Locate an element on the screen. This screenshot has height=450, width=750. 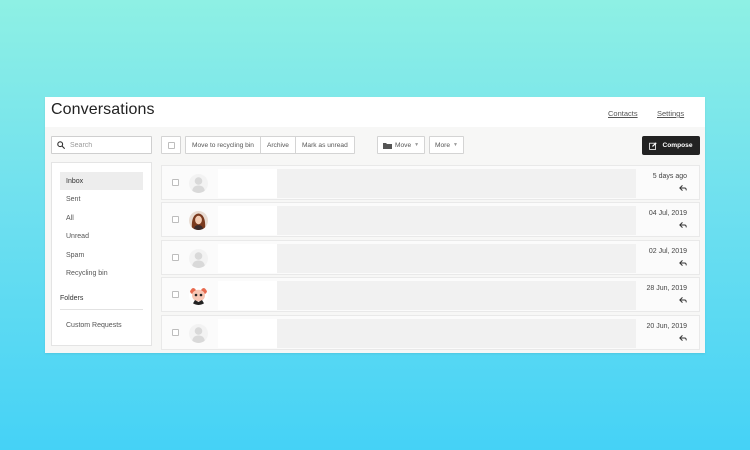
sidebar-item-inbox: Inbox is located at coordinates (101, 181).